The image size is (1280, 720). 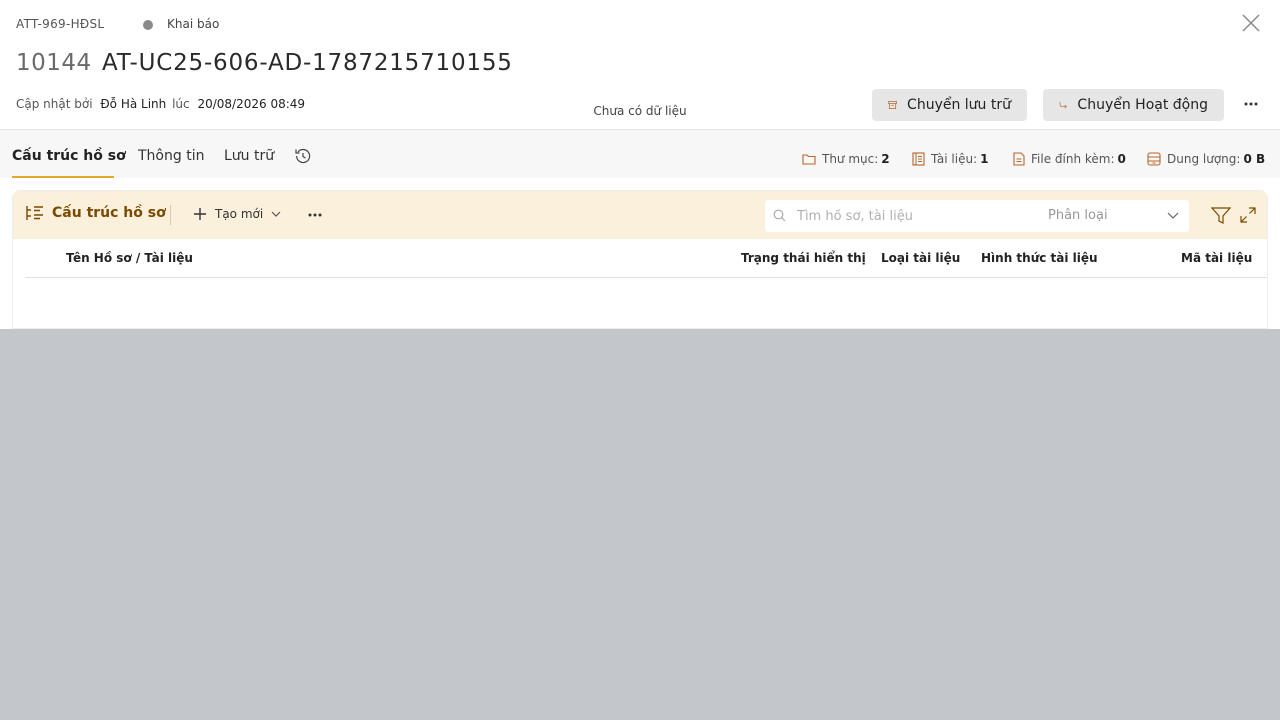 What do you see at coordinates (640, 215) in the screenshot?
I see `structure-toolbar: Cấu trúc hồ sơ Tạo mới Phân loại` at bounding box center [640, 215].